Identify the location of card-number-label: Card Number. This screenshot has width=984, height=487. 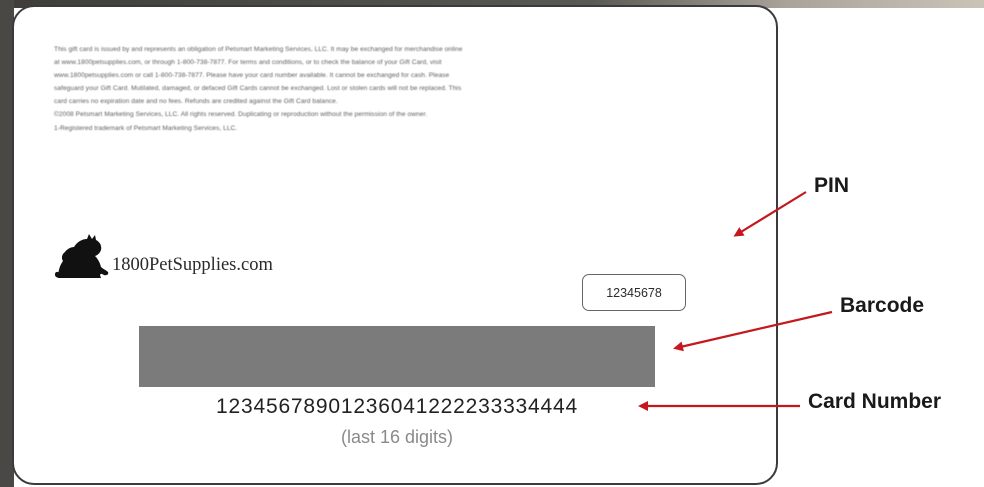
(875, 401).